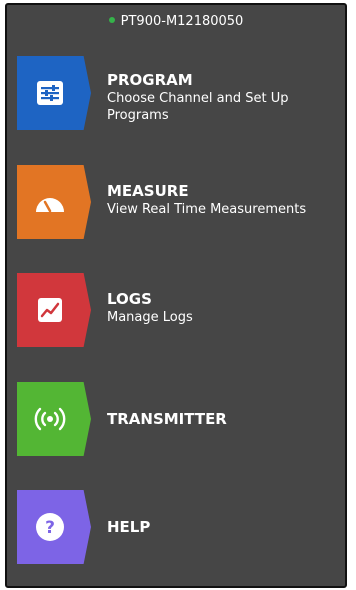 This screenshot has height=590, width=356. I want to click on help-text: HELP, so click(128, 527).